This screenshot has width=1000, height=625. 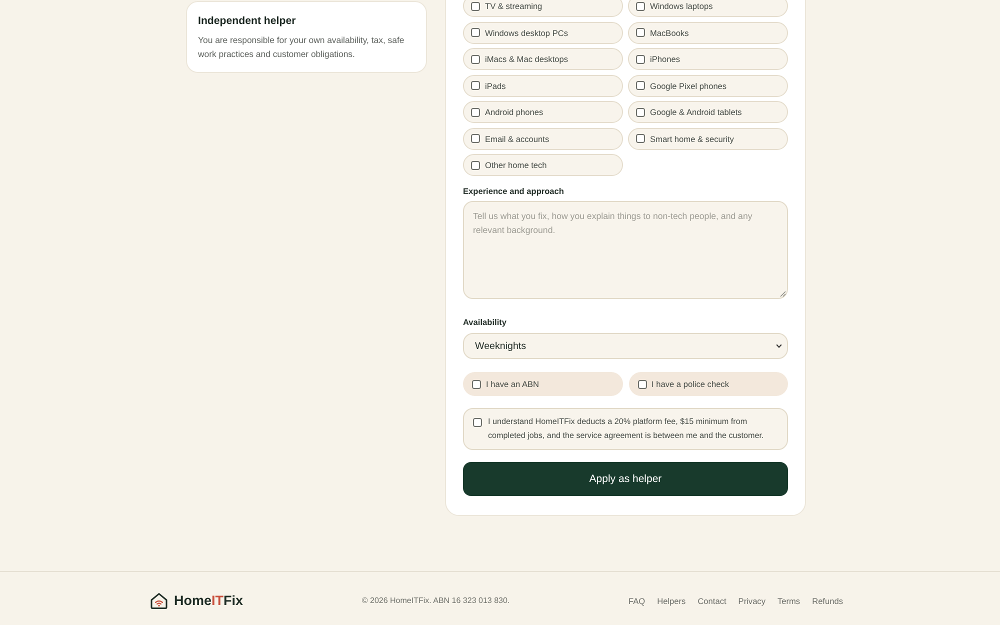 I want to click on experience-field: Tell us what you fix, how you explain things to non-tech people, and any relevant background., so click(x=625, y=250).